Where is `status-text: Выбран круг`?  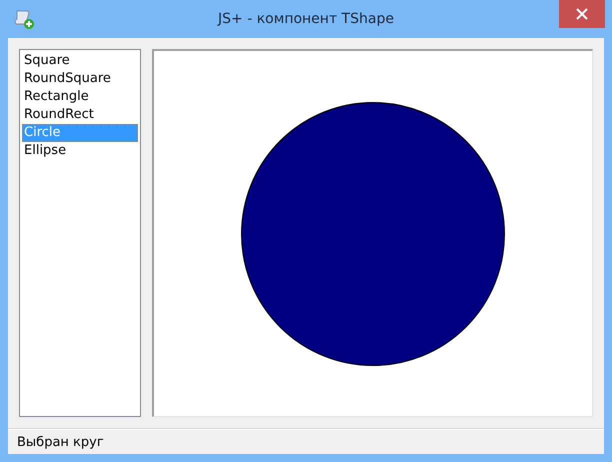
status-text: Выбран круг is located at coordinates (60, 442).